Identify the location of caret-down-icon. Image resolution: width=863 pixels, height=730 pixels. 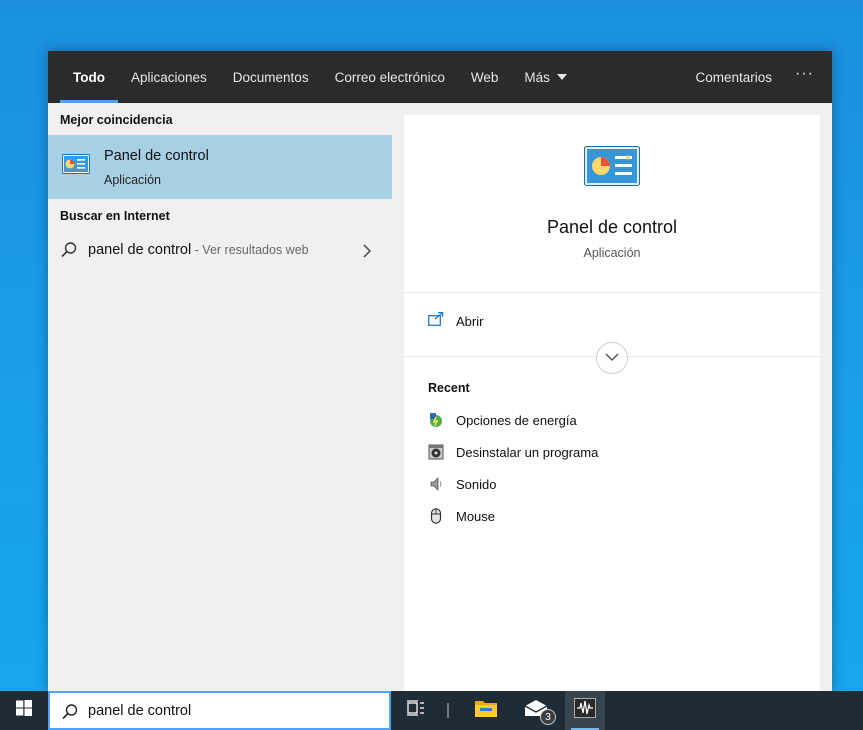
(561, 77).